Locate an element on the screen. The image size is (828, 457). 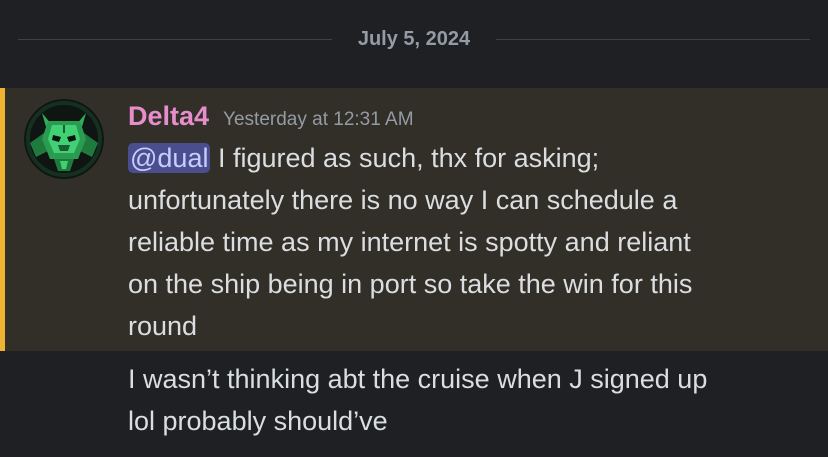
message-header: Delta4 Yesterday at 12:31 AM is located at coordinates (271, 116).